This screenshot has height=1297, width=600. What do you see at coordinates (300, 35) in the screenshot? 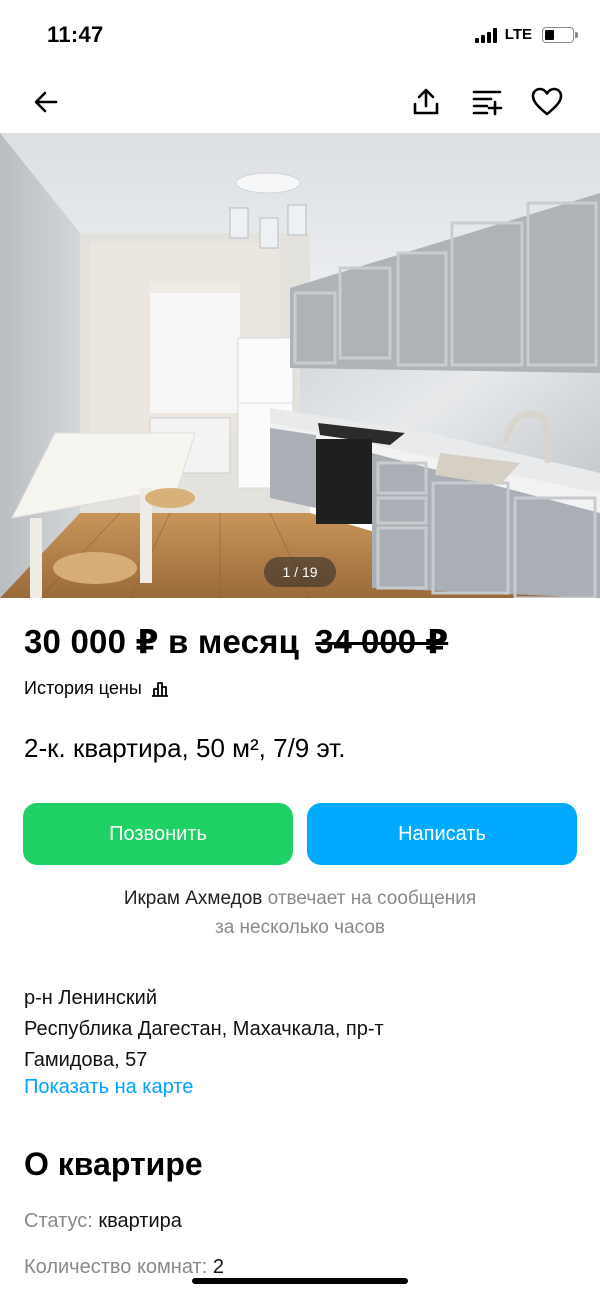
I see `status-bar: 11:47 LTE` at bounding box center [300, 35].